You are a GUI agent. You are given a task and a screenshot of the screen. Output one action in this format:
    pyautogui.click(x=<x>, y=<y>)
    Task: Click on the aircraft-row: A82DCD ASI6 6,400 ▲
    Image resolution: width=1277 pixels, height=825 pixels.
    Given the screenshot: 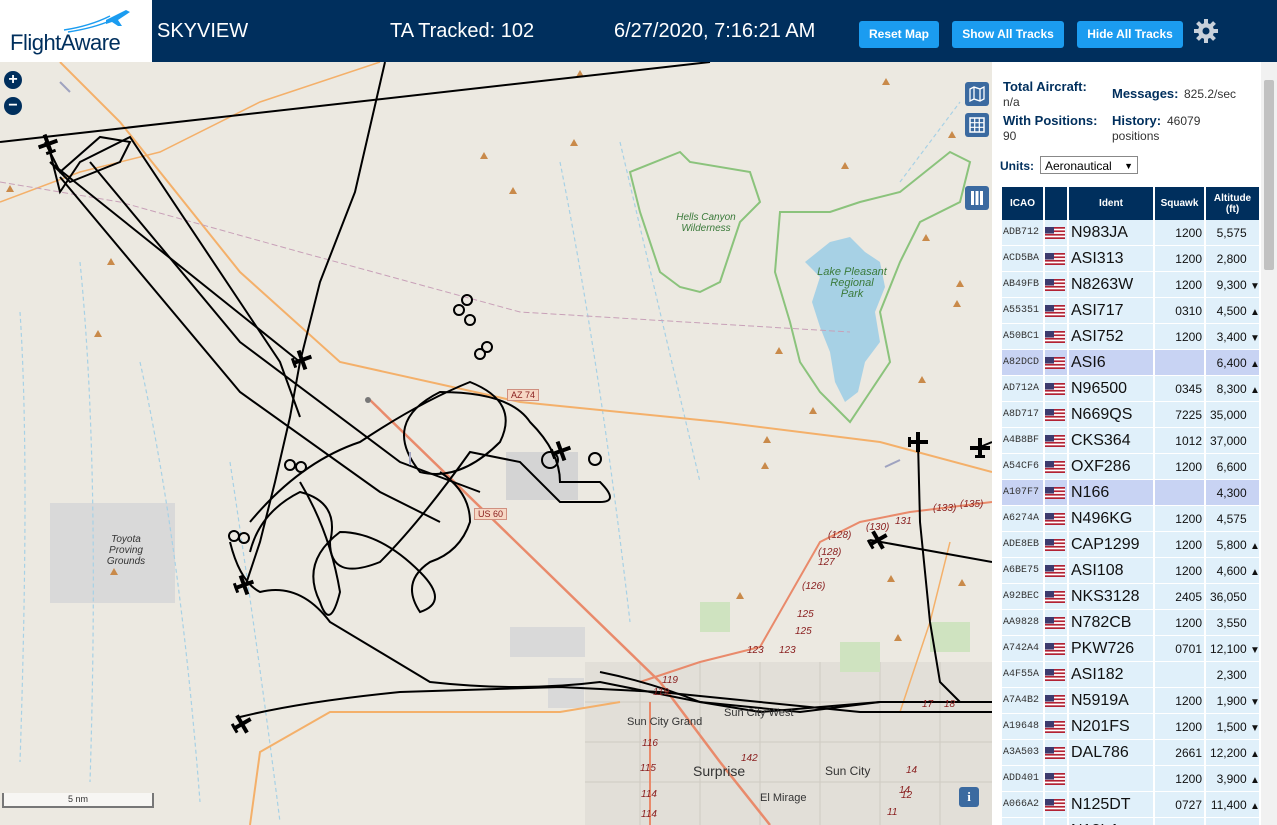 What is the action you would take?
    pyautogui.click(x=1130, y=363)
    